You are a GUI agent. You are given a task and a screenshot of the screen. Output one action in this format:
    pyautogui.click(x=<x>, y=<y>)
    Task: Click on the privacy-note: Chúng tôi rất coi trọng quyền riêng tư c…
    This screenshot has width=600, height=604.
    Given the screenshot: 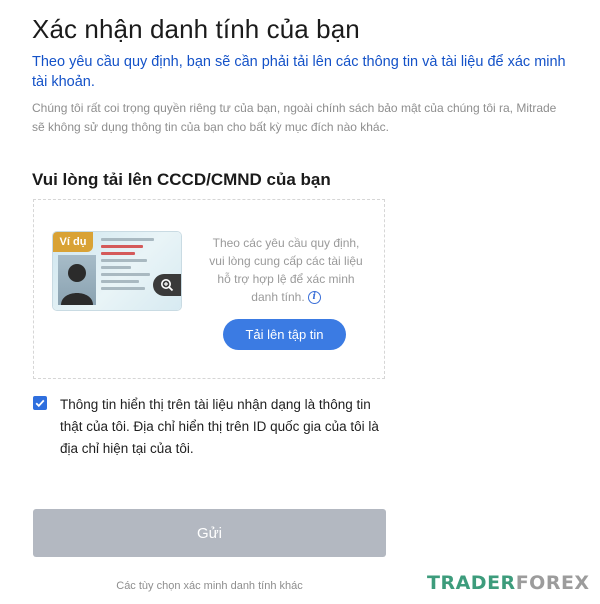 What is the action you would take?
    pyautogui.click(x=294, y=117)
    